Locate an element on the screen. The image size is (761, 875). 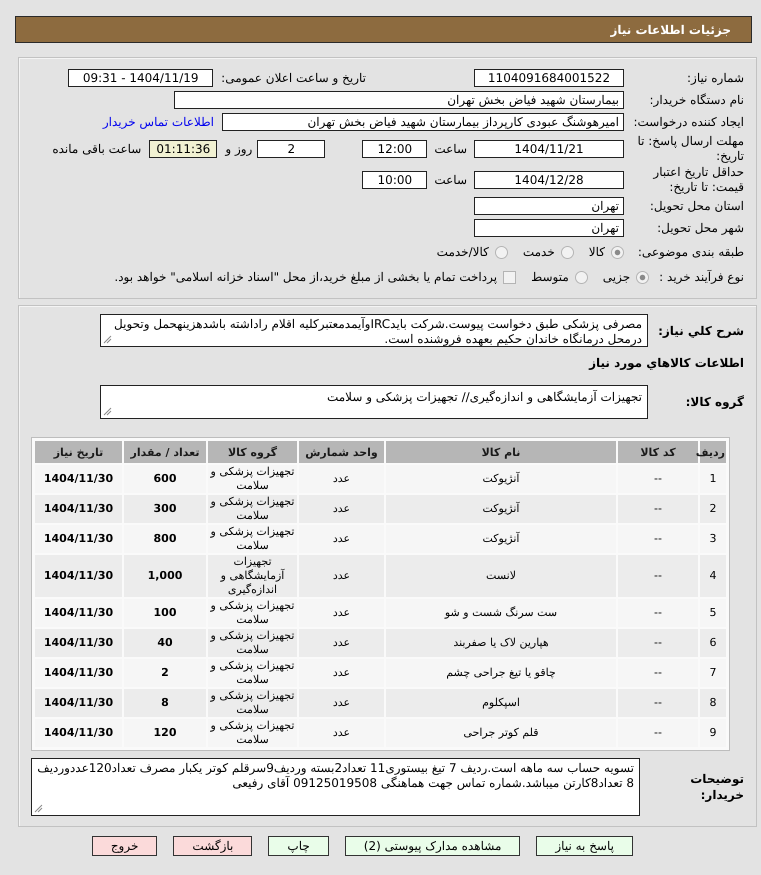
radio-label: جزیی is located at coordinates (616, 277).